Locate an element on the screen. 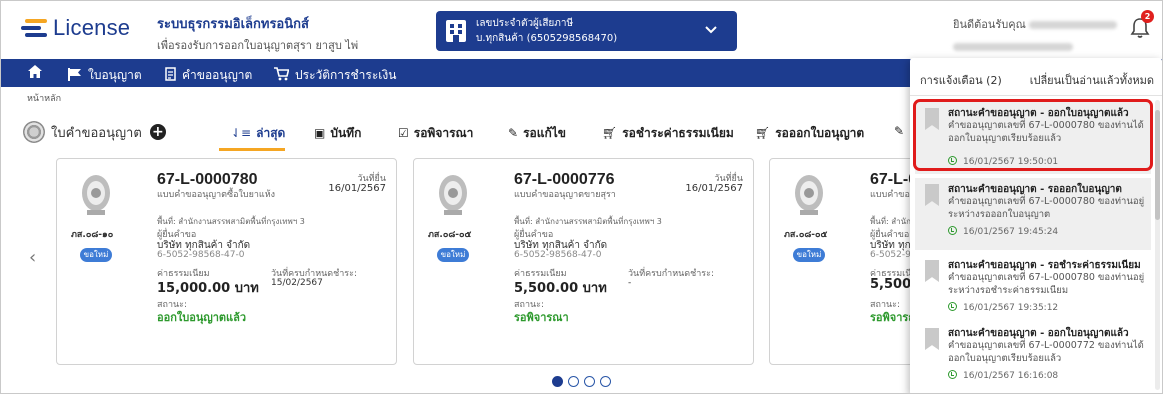  plus-icon: + is located at coordinates (157, 132).